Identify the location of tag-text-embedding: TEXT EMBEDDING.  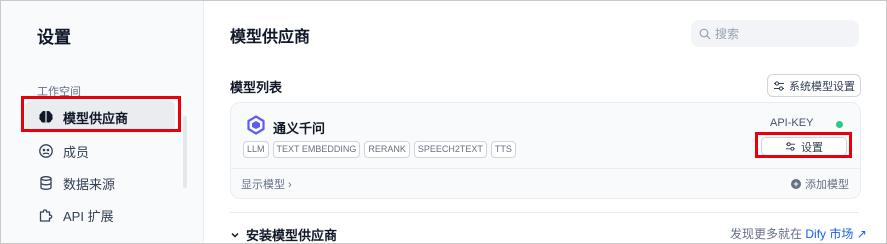
(316, 149).